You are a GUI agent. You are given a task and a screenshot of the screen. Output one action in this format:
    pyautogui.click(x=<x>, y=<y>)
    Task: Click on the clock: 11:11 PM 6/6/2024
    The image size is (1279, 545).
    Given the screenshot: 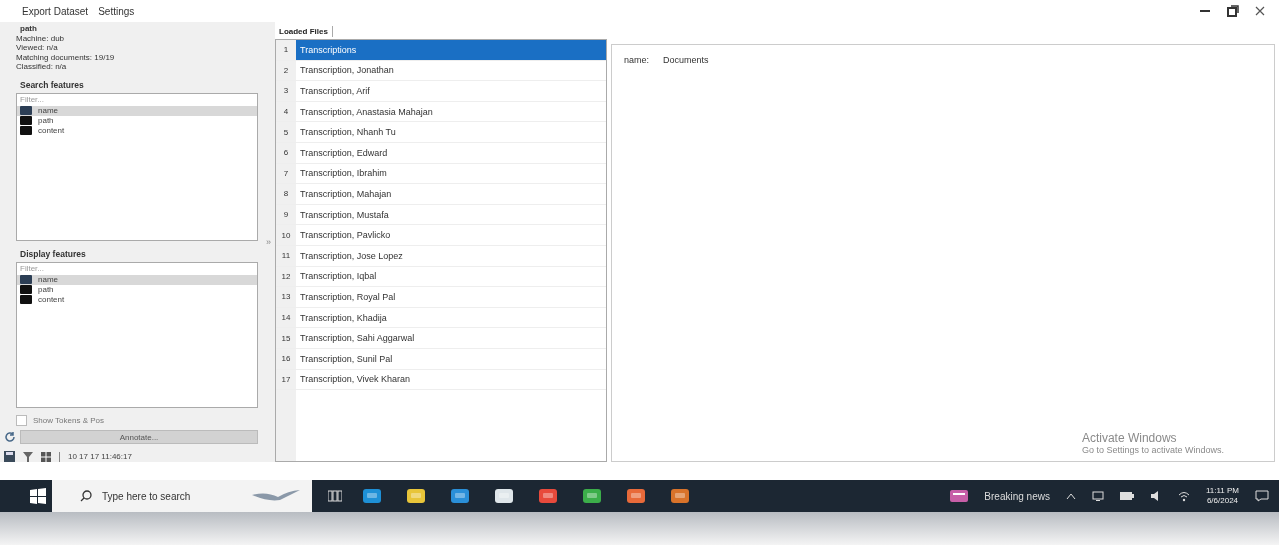 What is the action you would take?
    pyautogui.click(x=1222, y=496)
    